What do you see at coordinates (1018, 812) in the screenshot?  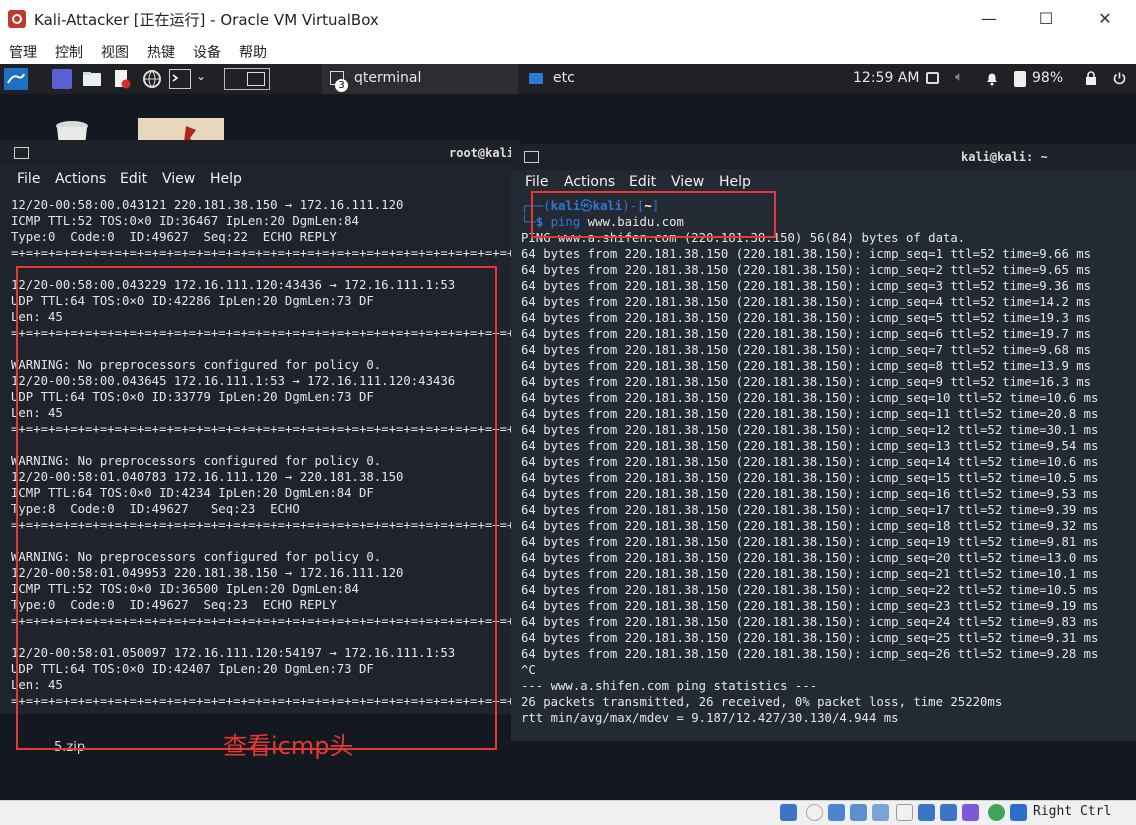 I see `mouse-integration-icon` at bounding box center [1018, 812].